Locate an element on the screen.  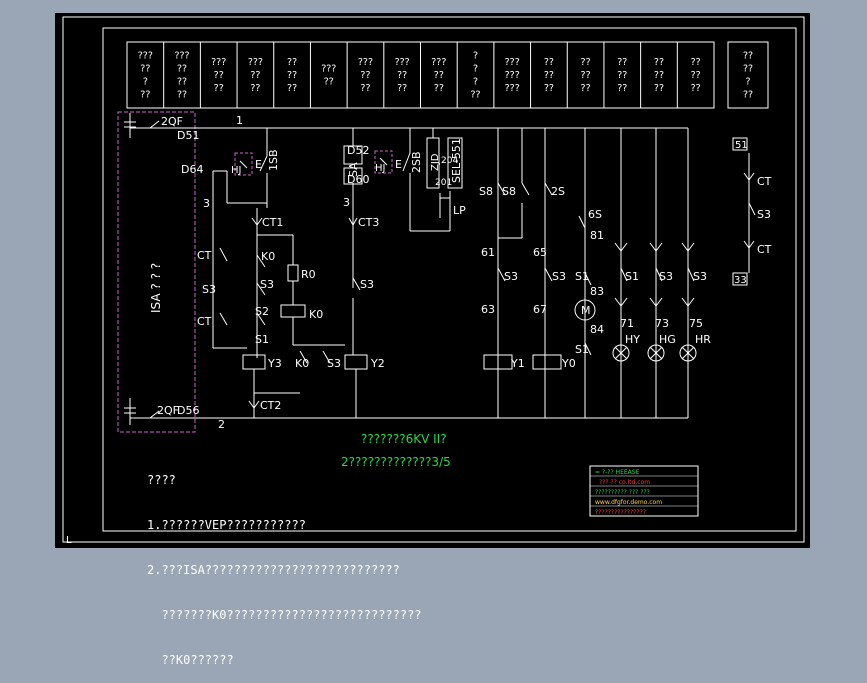
header-cell-13-line-1: ?? is located at coordinates (622, 75).